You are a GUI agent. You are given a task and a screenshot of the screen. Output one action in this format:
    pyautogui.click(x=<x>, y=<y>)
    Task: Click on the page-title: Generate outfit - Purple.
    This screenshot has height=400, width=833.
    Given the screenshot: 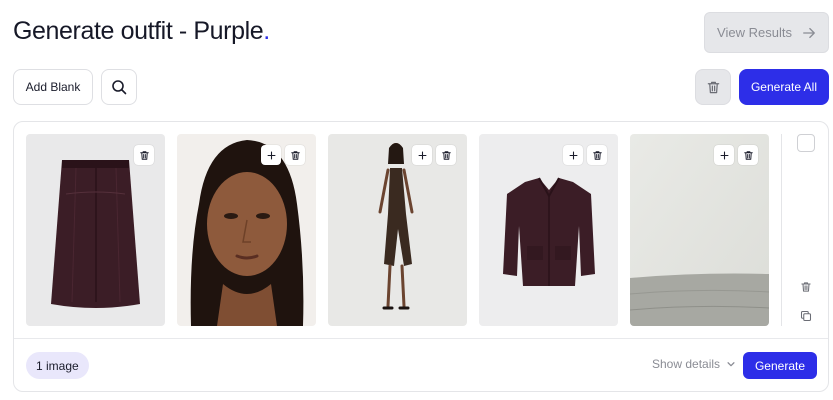 What is the action you would take?
    pyautogui.click(x=141, y=31)
    